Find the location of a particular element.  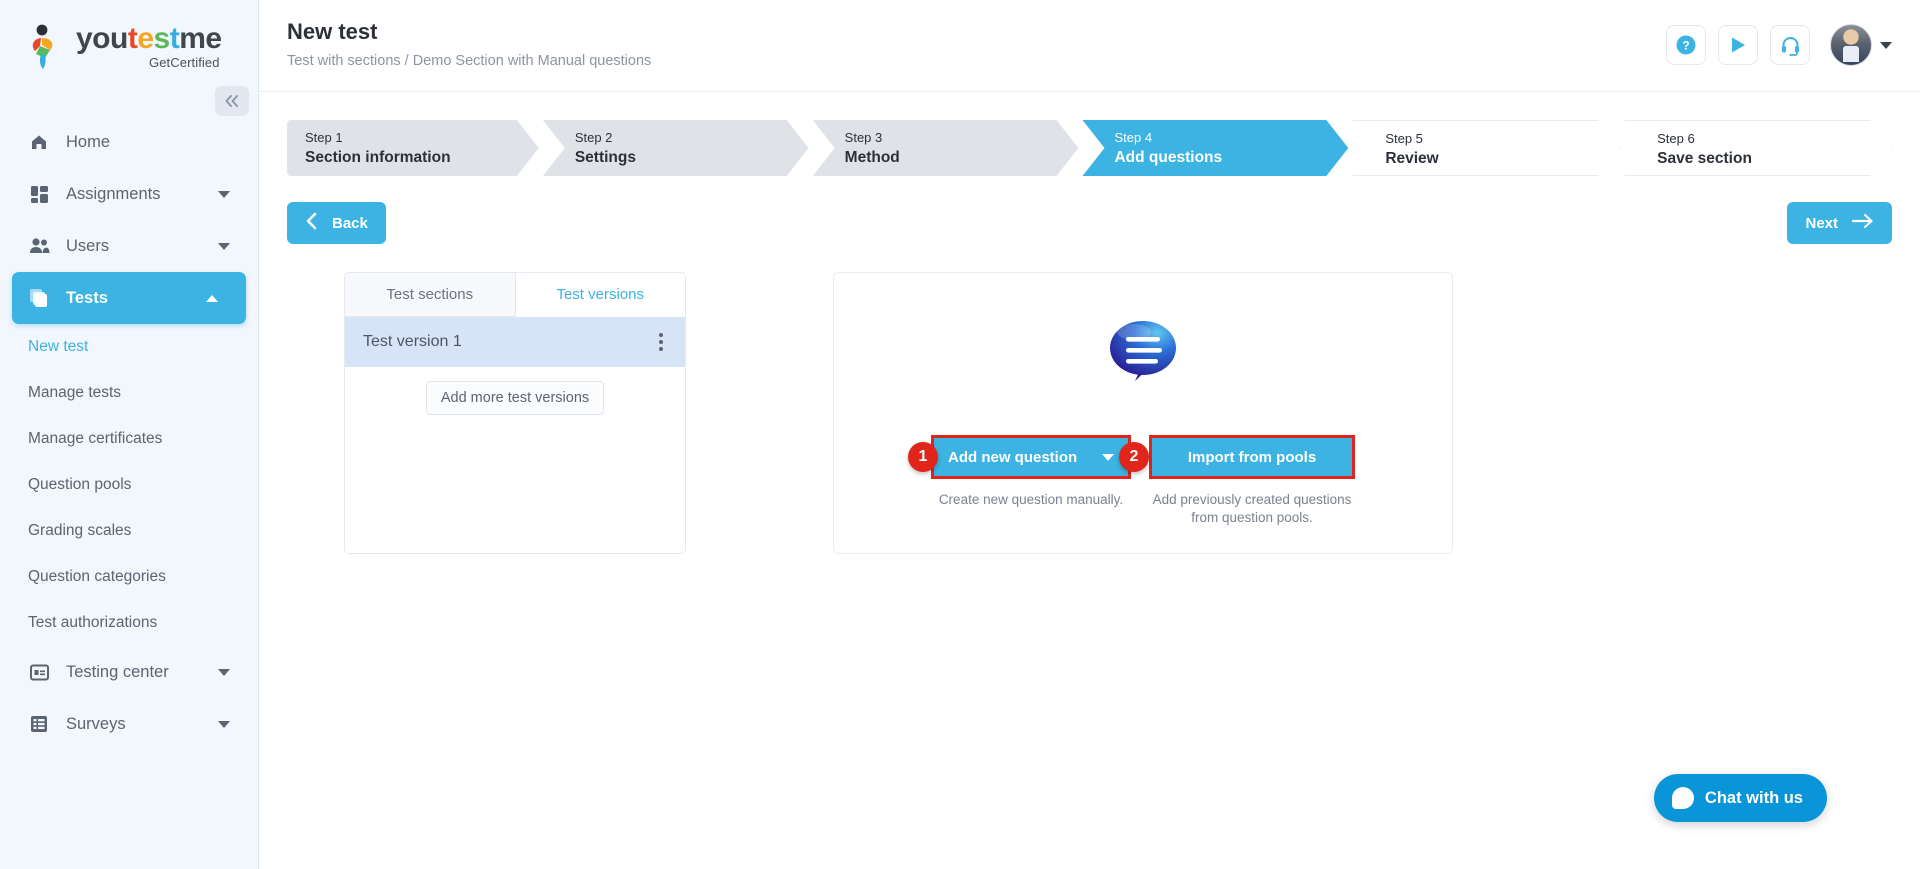

surveys-icon is located at coordinates (39, 724).